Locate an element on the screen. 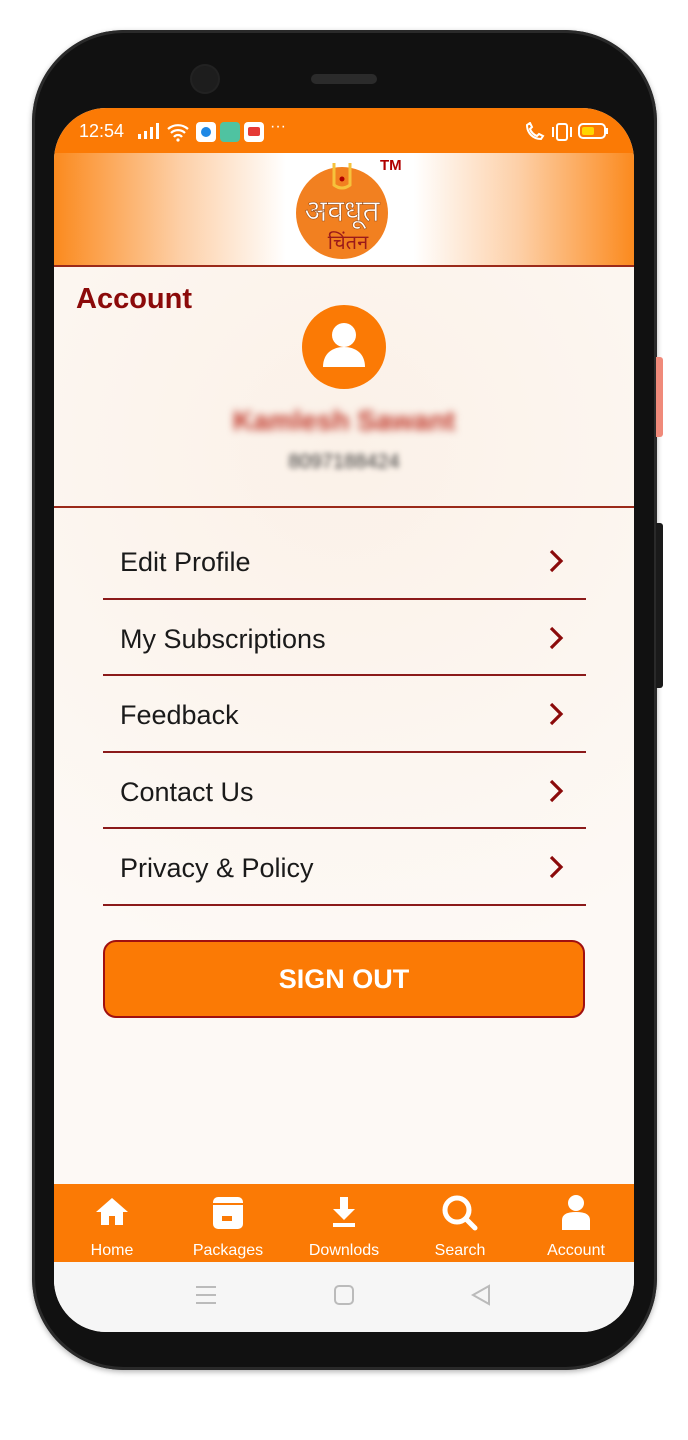 The image size is (688, 1440). package-icon is located at coordinates (228, 1213).